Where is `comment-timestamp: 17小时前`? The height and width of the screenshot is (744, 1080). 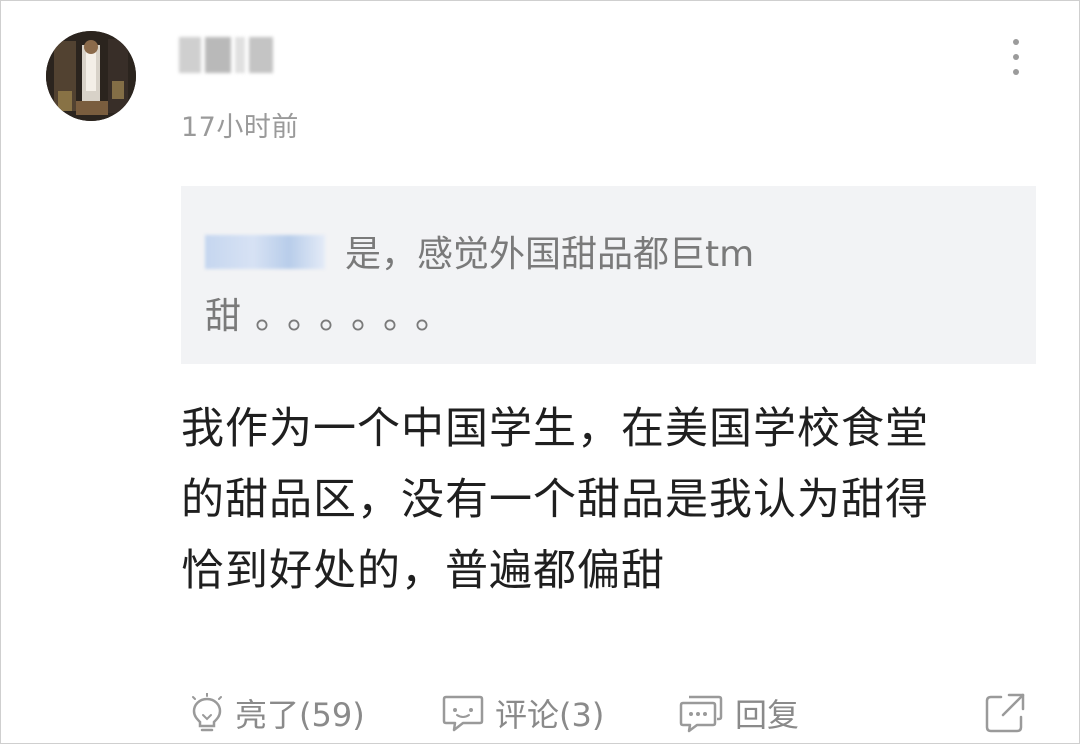
comment-timestamp: 17小时前 is located at coordinates (240, 127).